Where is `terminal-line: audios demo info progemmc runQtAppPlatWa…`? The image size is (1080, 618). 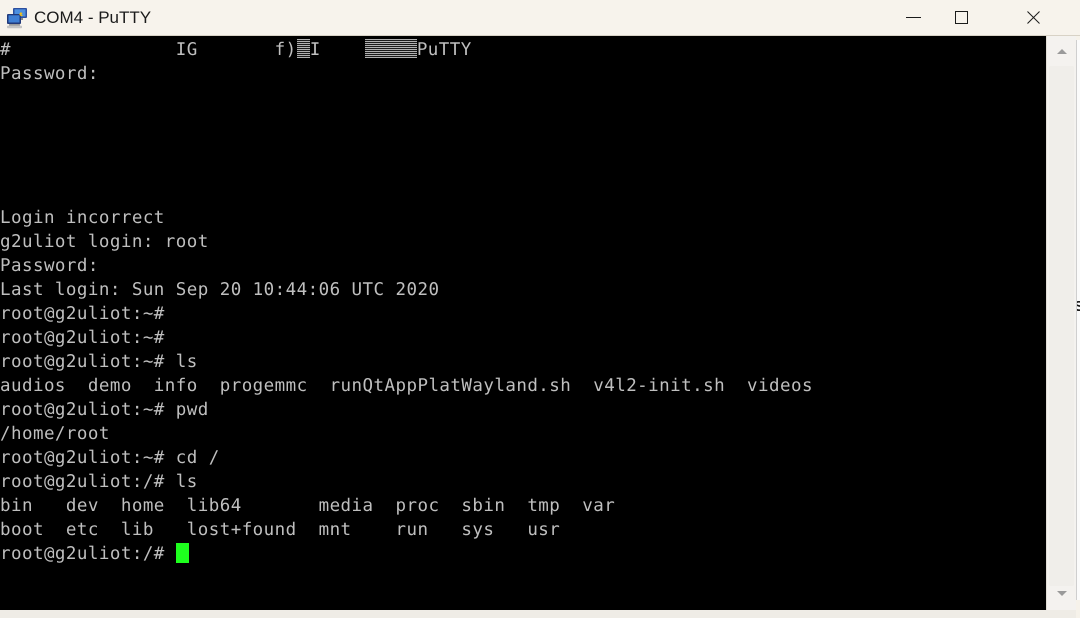 terminal-line: audios demo info progemmc runQtAppPlatWa… is located at coordinates (406, 386).